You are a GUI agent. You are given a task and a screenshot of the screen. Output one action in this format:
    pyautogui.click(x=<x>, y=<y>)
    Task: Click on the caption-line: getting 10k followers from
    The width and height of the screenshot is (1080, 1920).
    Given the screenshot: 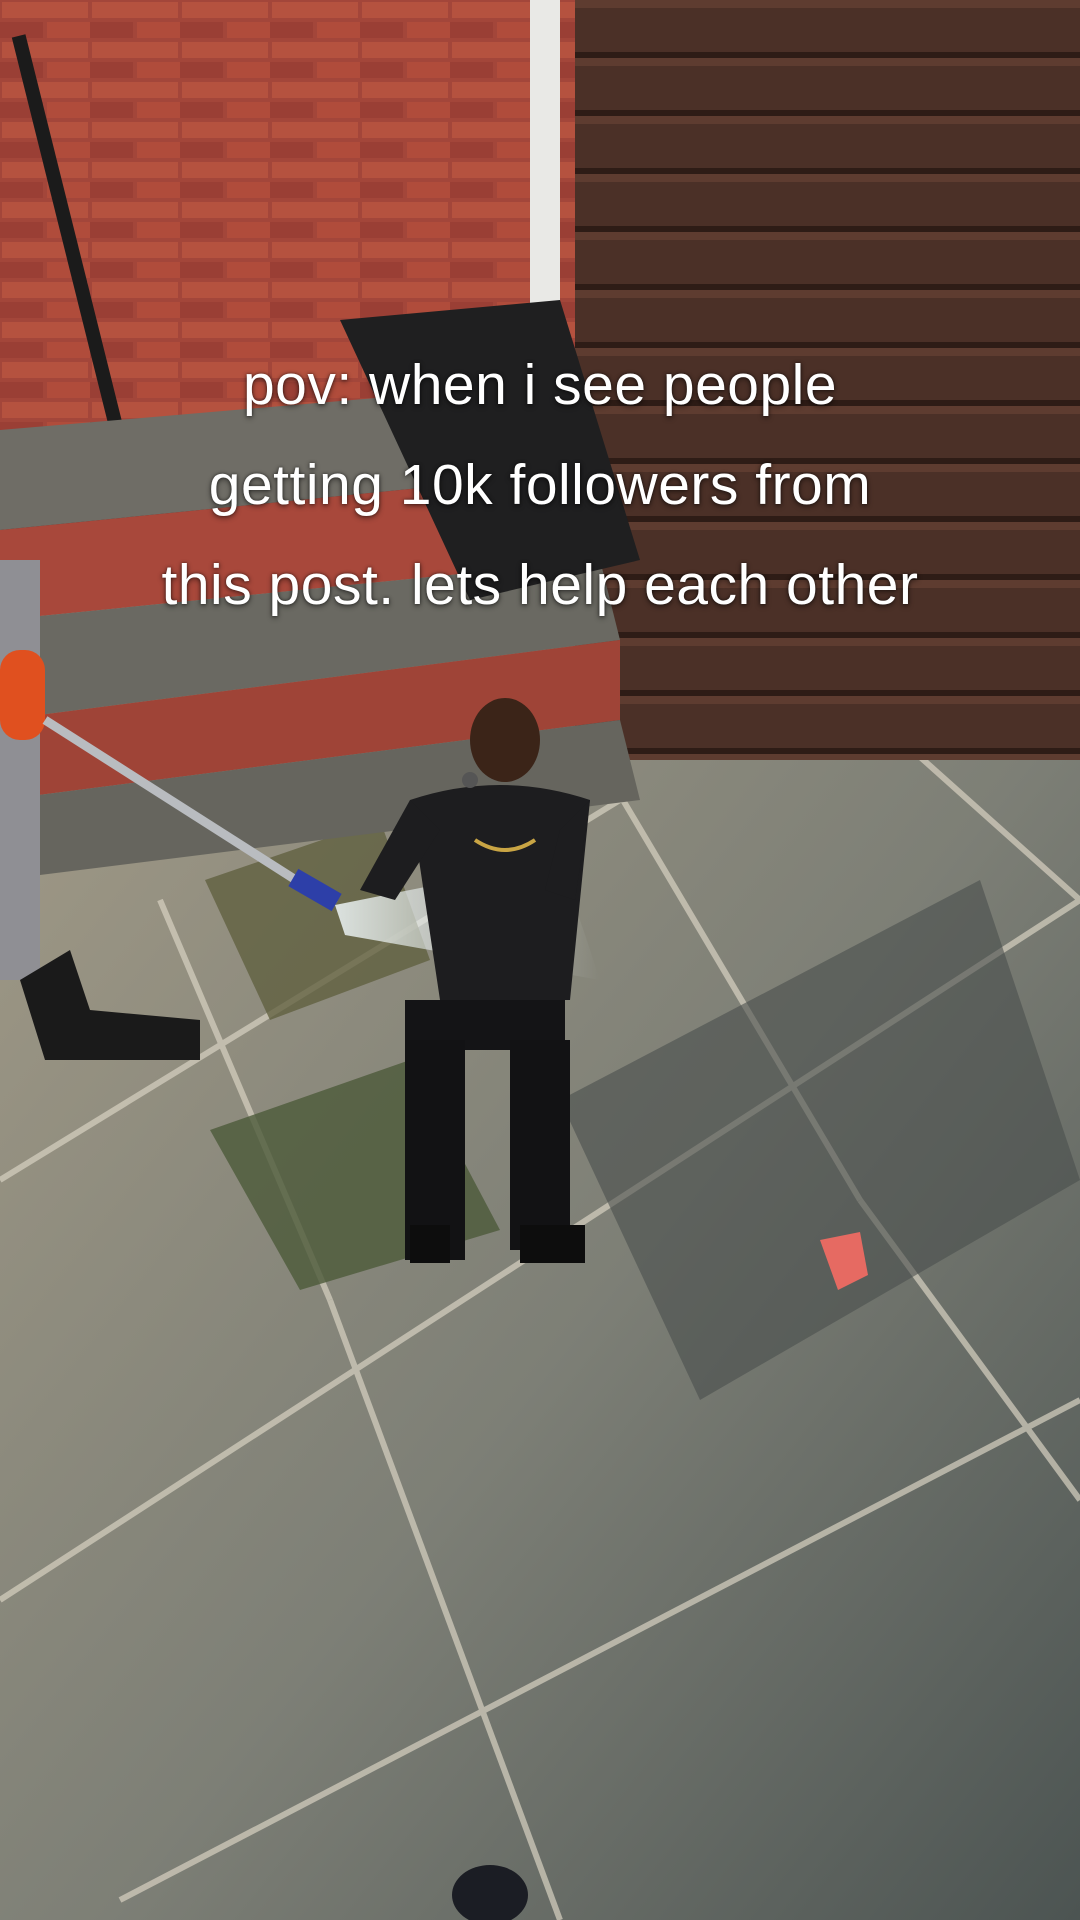 What is the action you would take?
    pyautogui.click(x=540, y=485)
    